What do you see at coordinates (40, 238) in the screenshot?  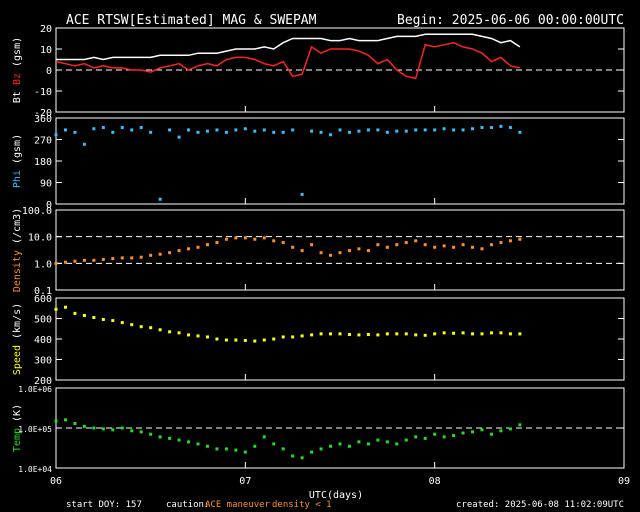 I see `density-ytick-label: 10.0` at bounding box center [40, 238].